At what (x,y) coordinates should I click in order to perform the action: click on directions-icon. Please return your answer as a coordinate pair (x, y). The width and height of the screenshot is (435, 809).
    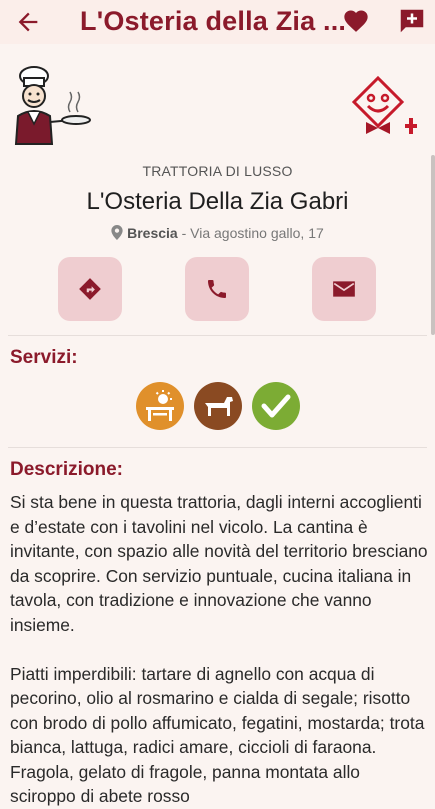
    Looking at the image, I should click on (90, 289).